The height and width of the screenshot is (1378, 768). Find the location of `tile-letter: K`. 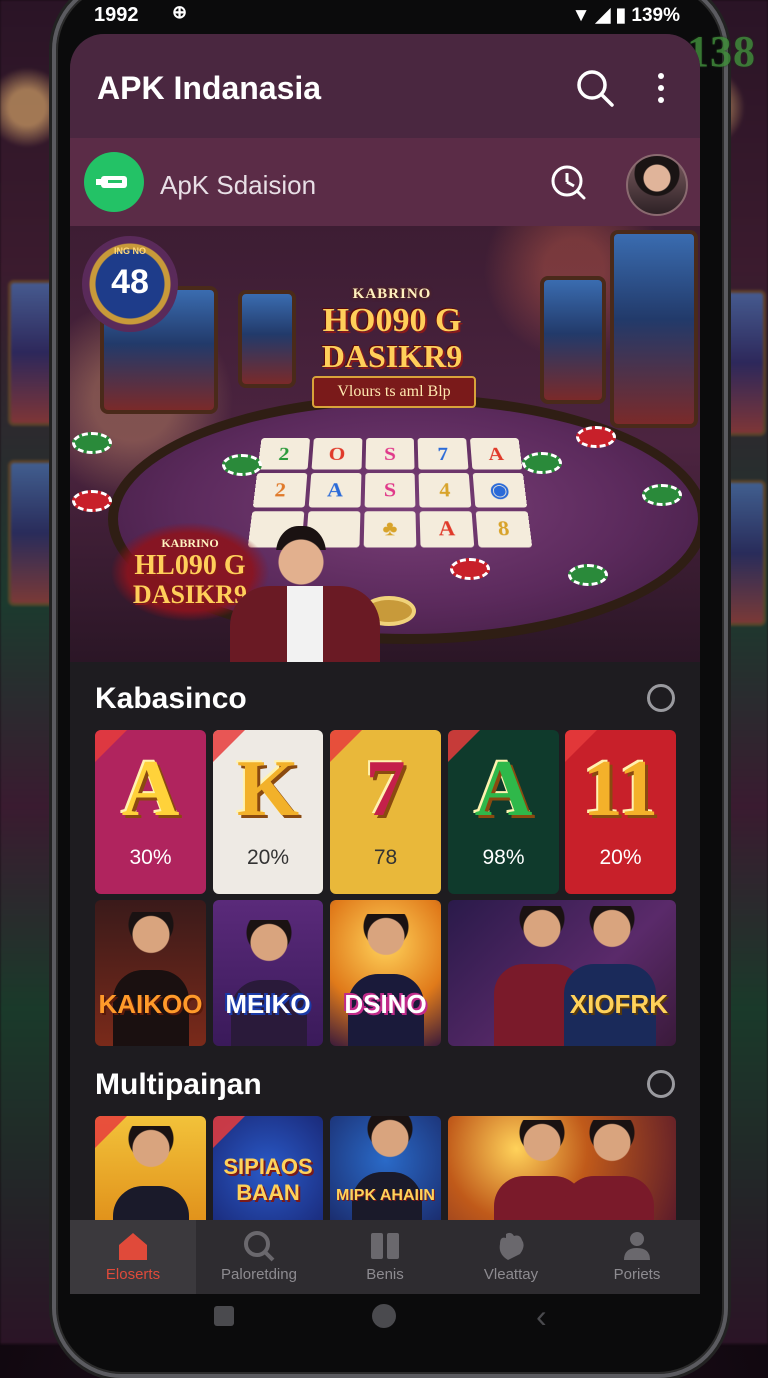

tile-letter: K is located at coordinates (268, 789).